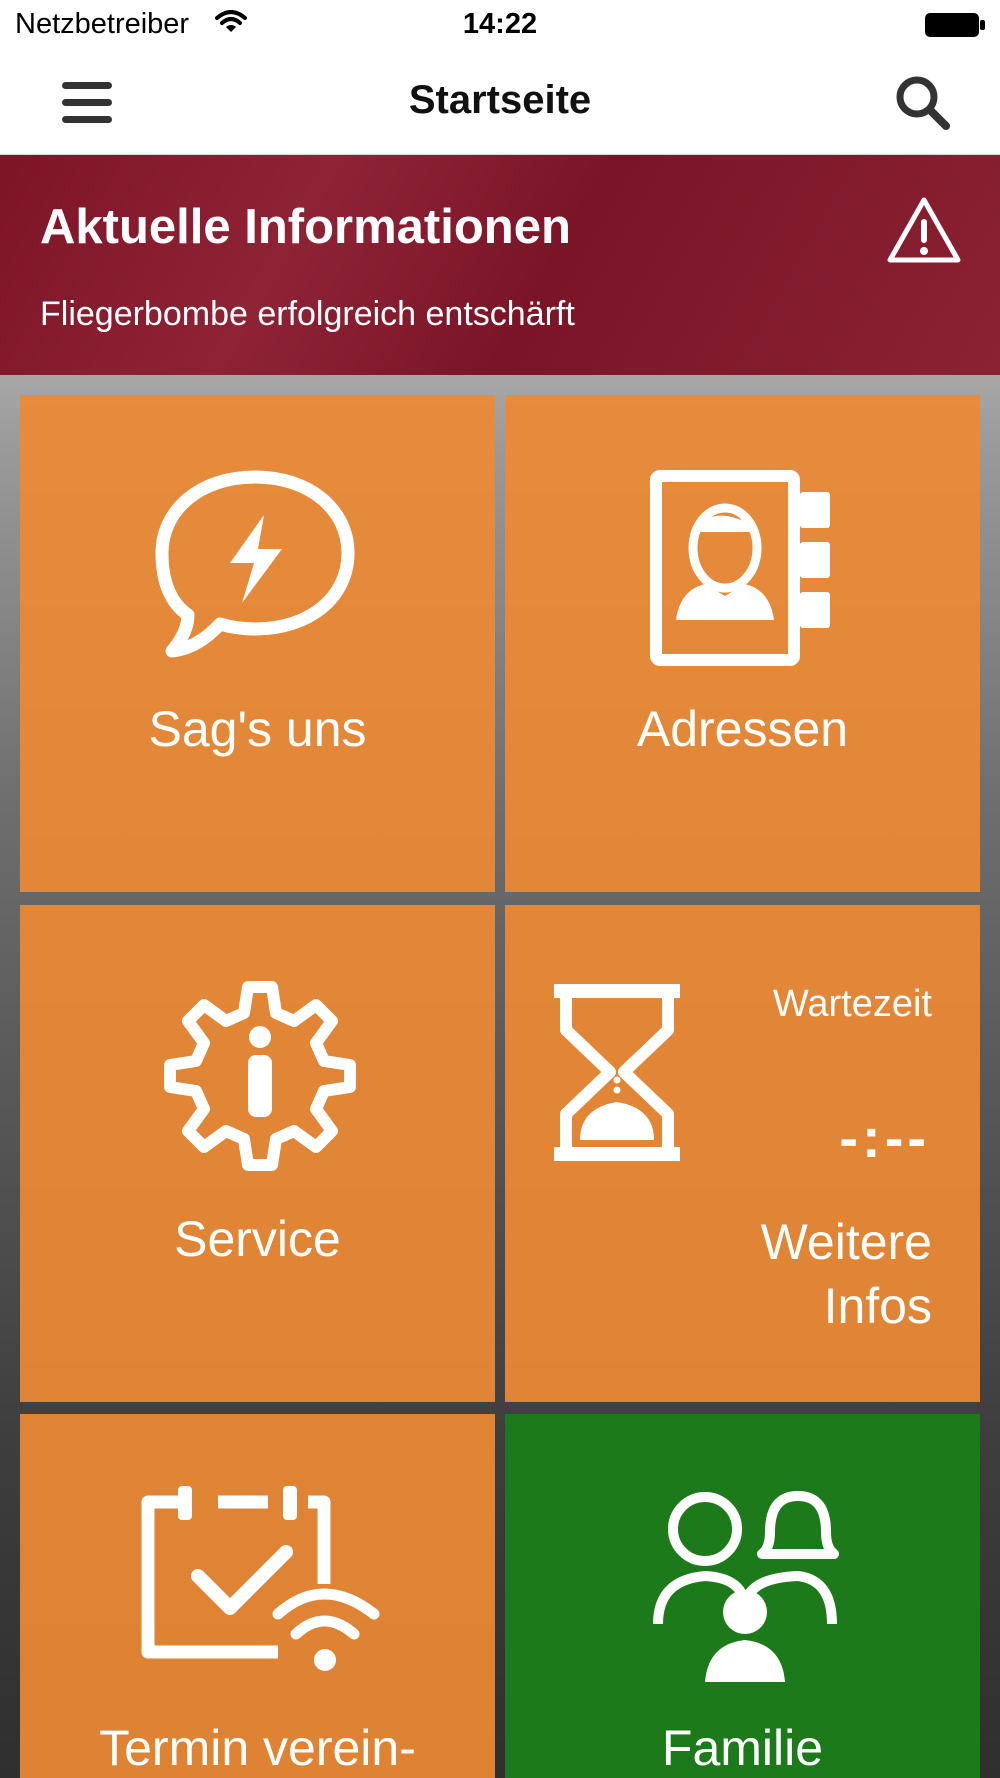 The image size is (1000, 1778). Describe the element at coordinates (955, 27) in the screenshot. I see `battery-icon` at that location.